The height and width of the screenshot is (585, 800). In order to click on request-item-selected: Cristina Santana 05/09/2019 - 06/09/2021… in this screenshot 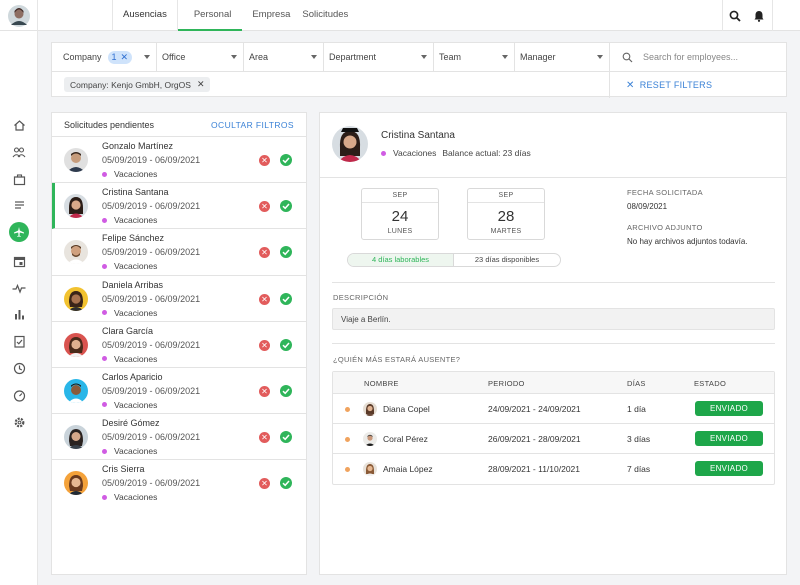, I will do `click(179, 206)`.